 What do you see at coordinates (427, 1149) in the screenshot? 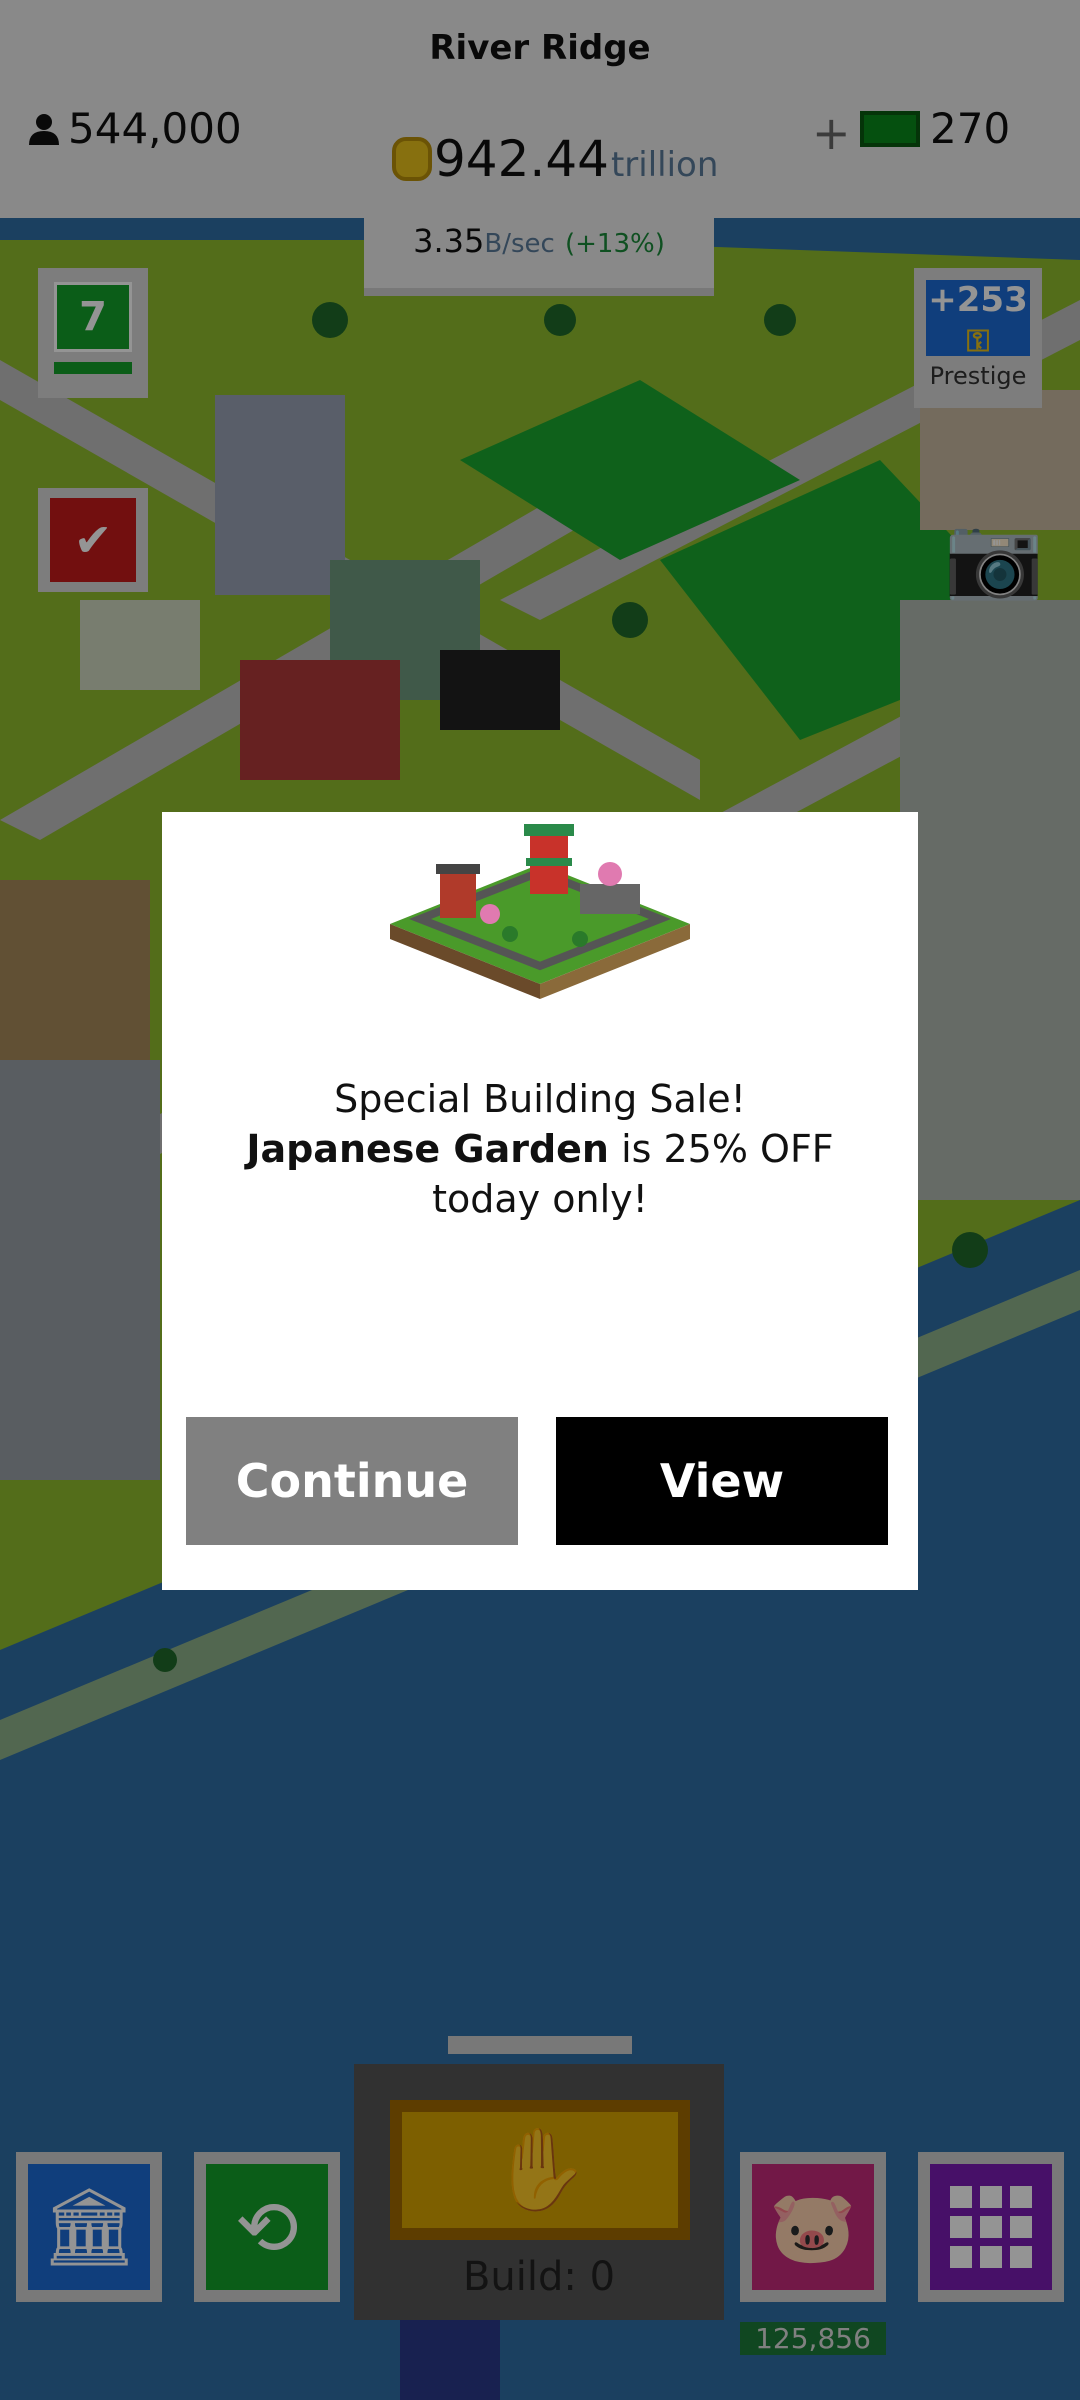
I see `sale-building-name: Japanese Garden` at bounding box center [427, 1149].